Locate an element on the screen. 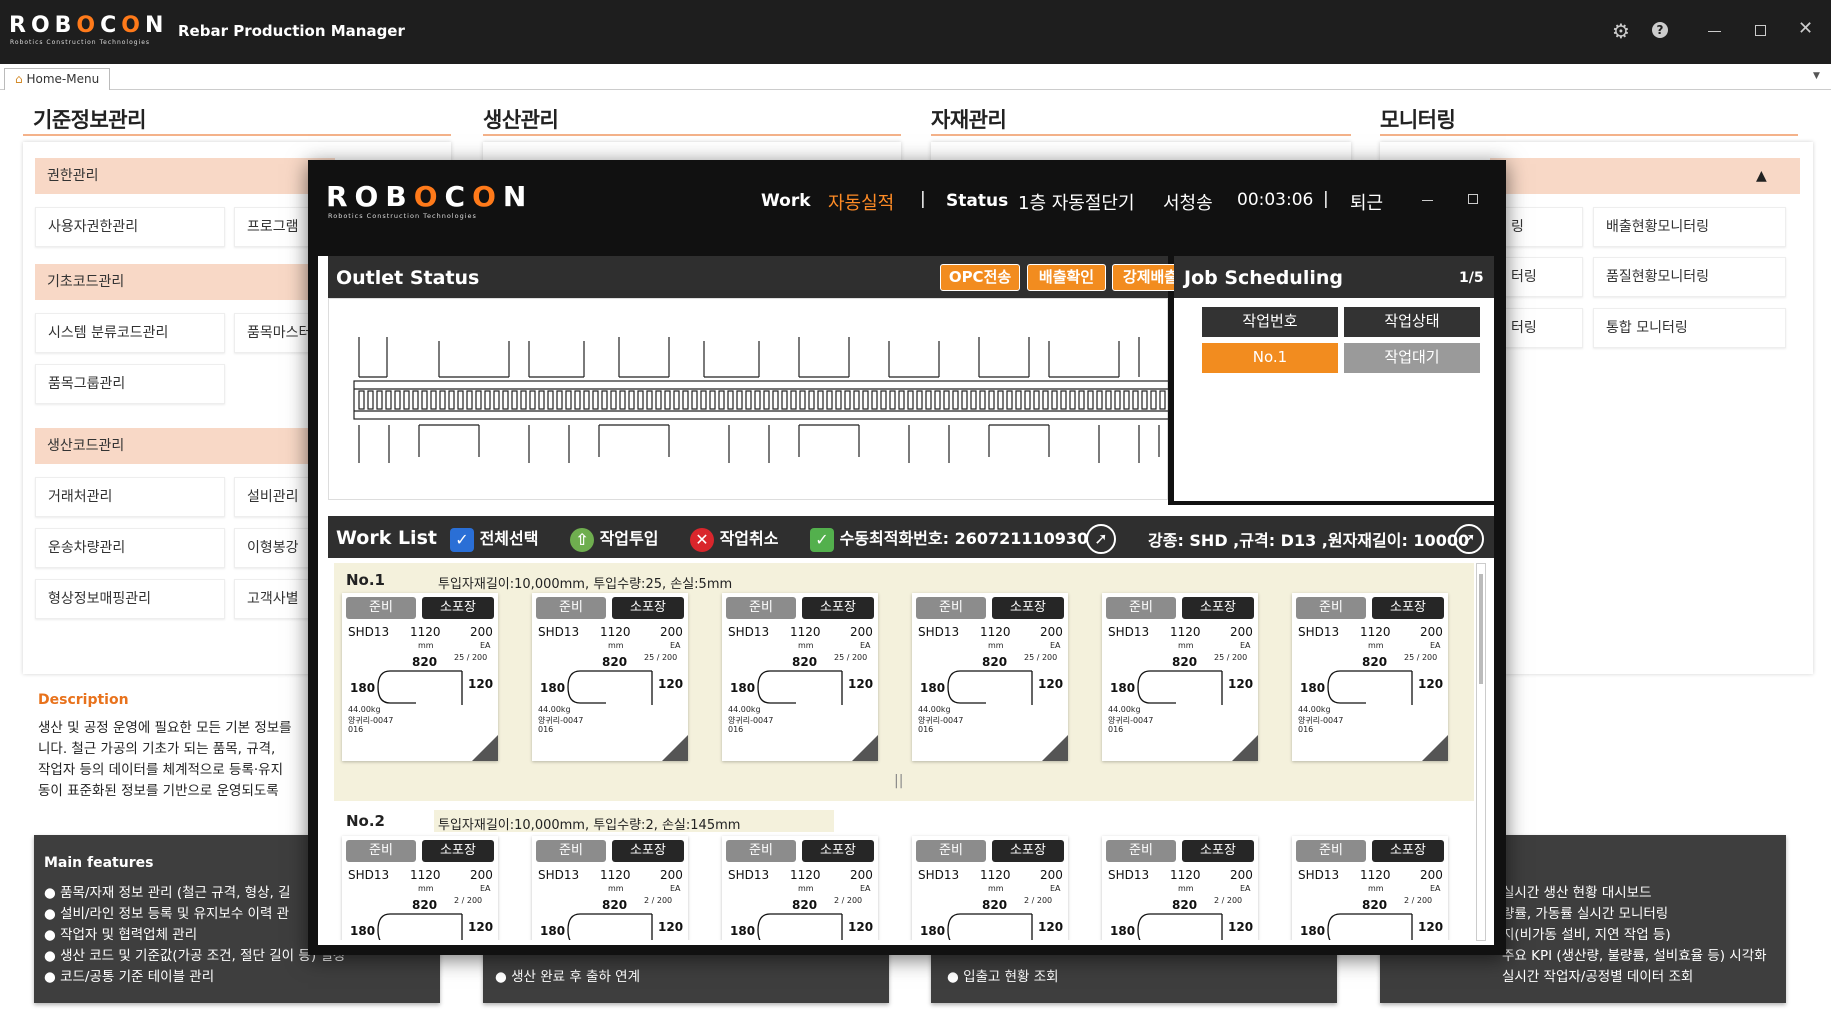 The image size is (1831, 1028). opc-send-button: OPC전송 is located at coordinates (980, 277).